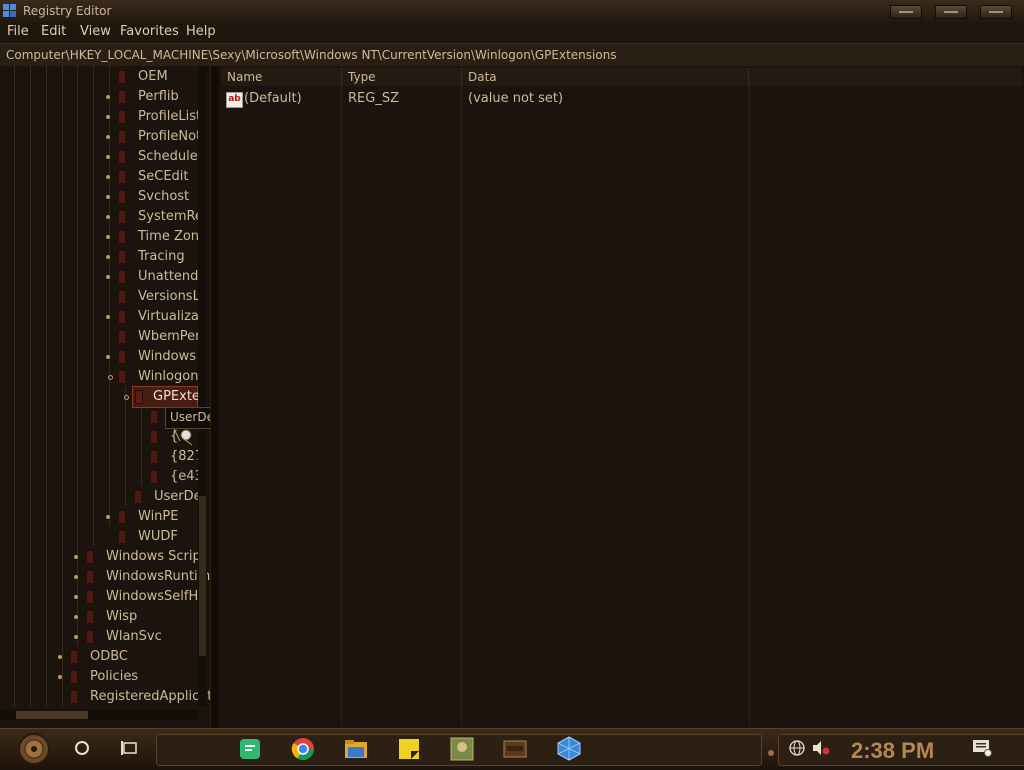 This screenshot has height=770, width=1024. What do you see at coordinates (105, 697) in the screenshot?
I see `tree-item-registeredapplications: RegisteredApplicat` at bounding box center [105, 697].